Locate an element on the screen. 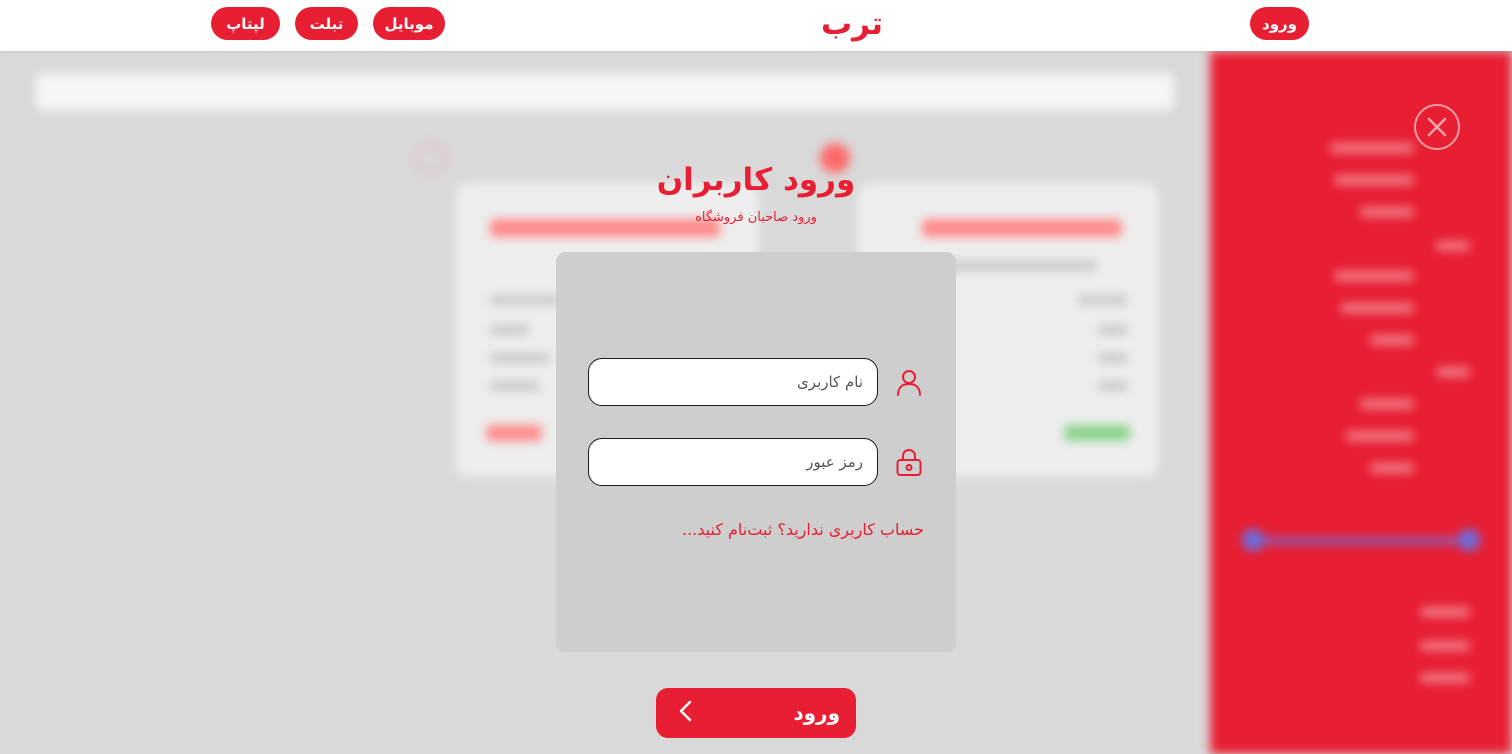  brand-logo: ترب is located at coordinates (852, 24).